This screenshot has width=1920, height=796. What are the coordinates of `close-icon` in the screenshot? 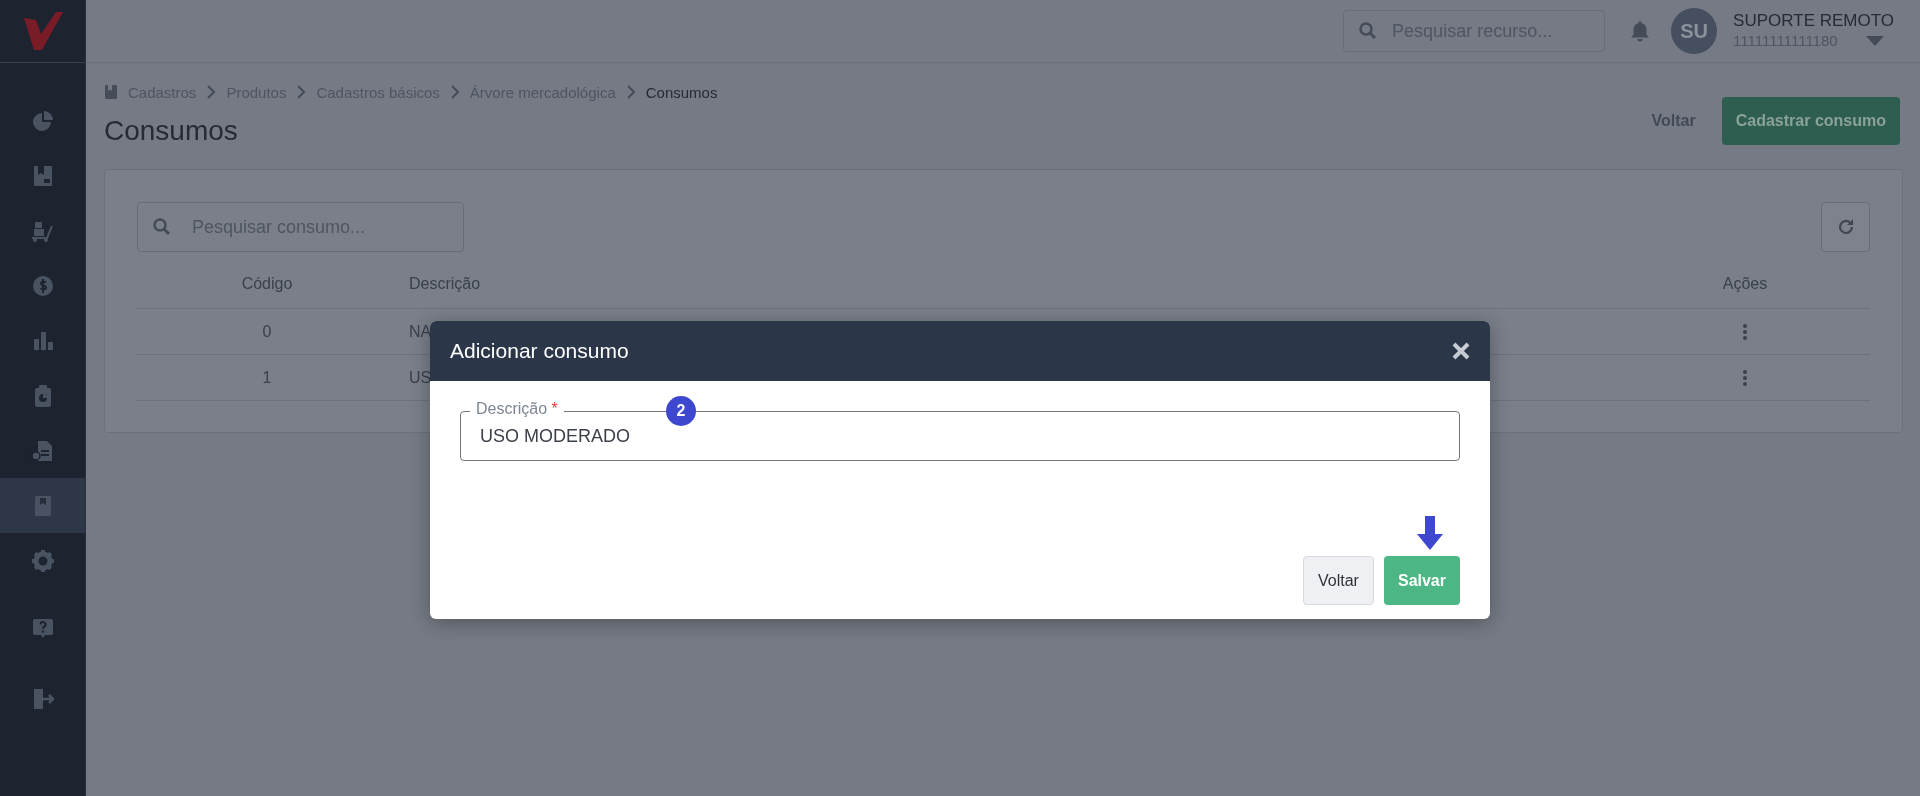 It's located at (1461, 351).